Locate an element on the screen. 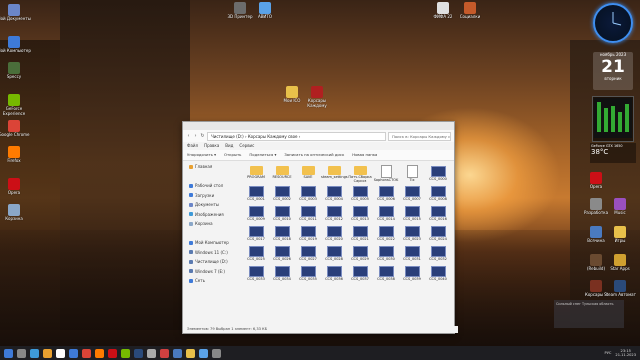 The width and height of the screenshot is (640, 360). command-button: Открыть is located at coordinates (232, 155).